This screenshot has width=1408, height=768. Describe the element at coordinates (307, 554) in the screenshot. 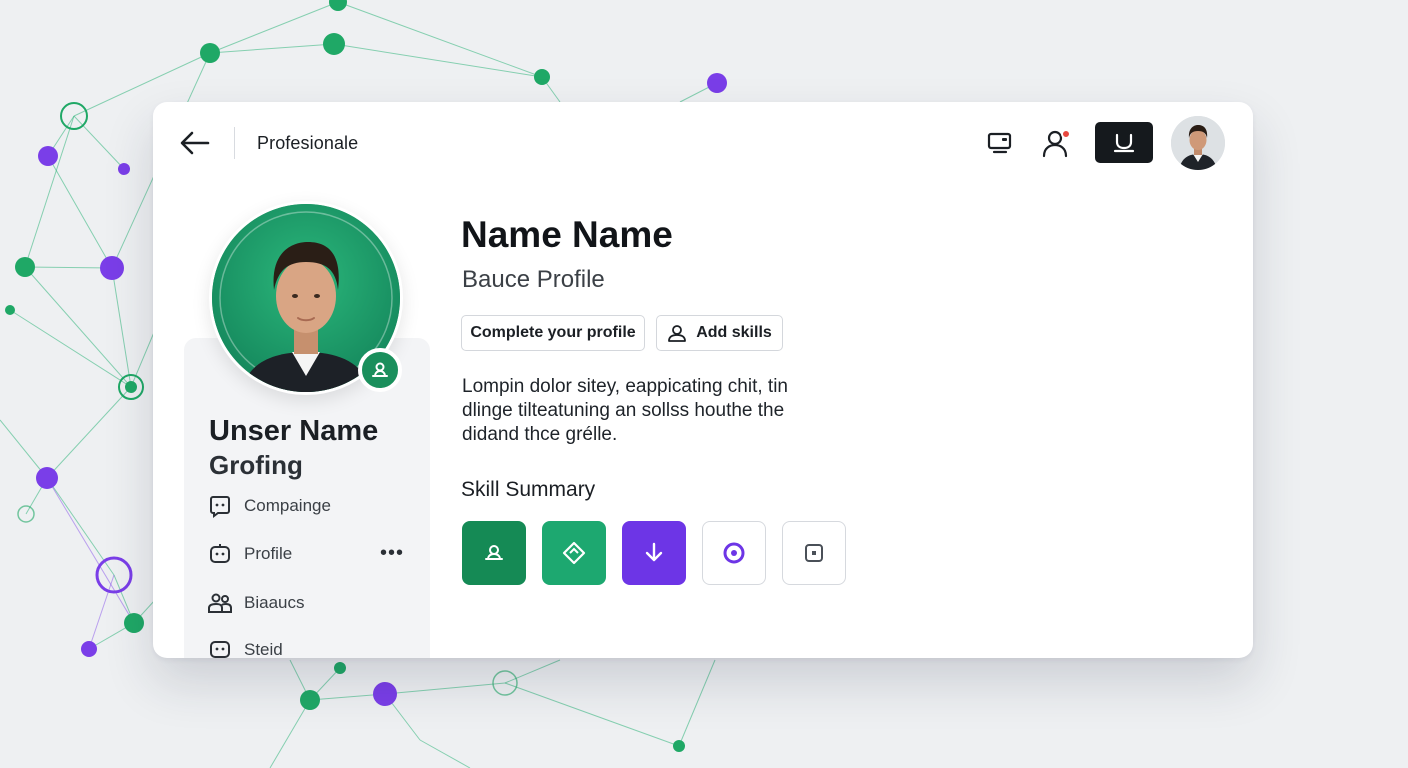

I see `sidebar-item-profile: Profile` at that location.